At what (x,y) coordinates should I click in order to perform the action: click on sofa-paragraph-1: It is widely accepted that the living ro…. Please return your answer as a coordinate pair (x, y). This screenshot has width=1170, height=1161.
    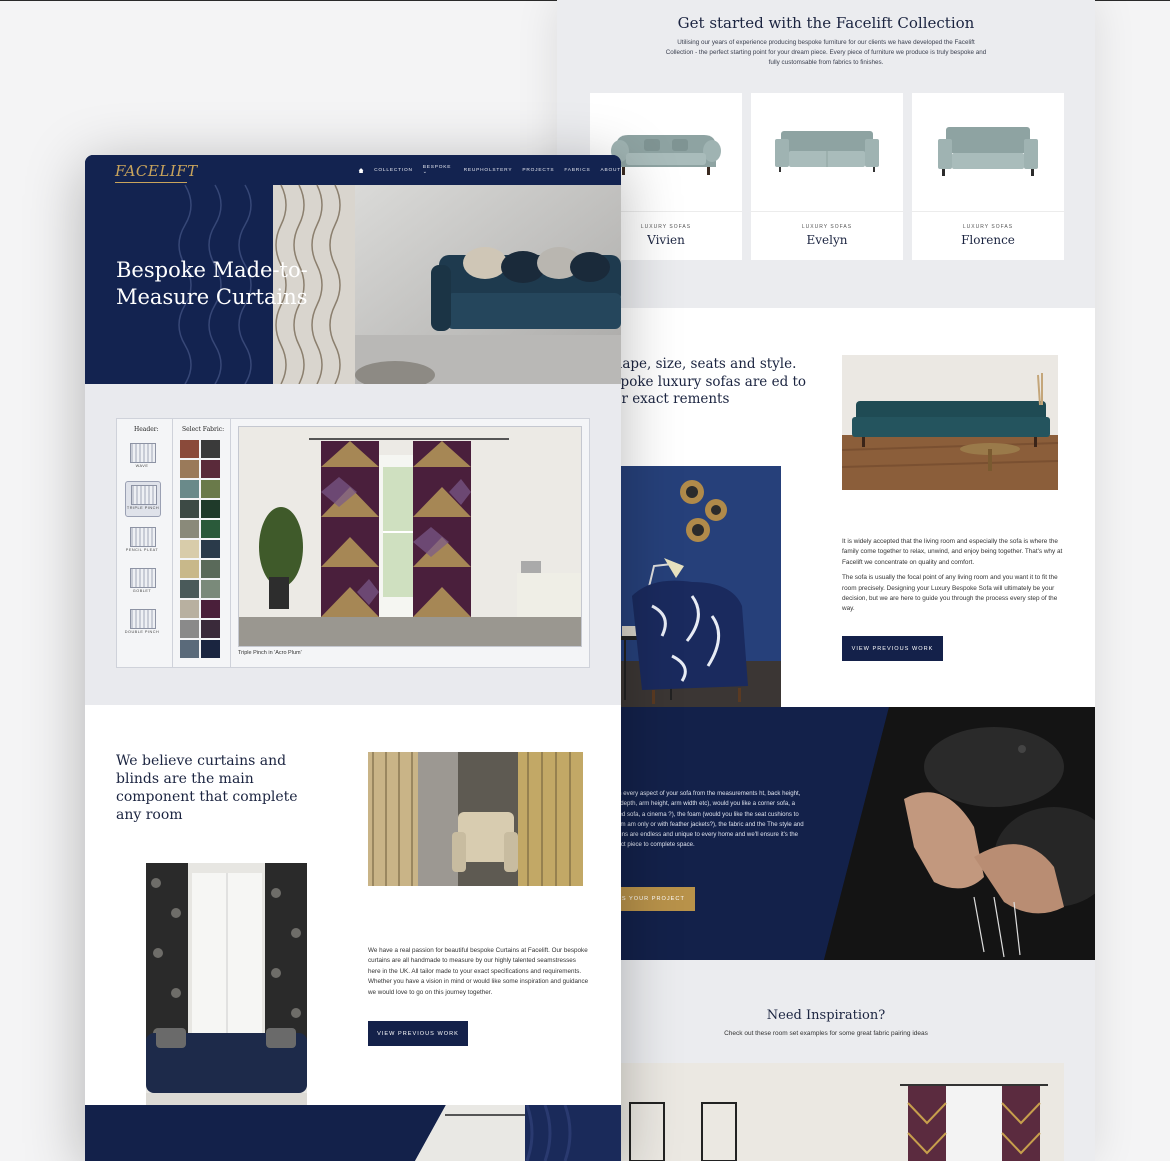
    Looking at the image, I should click on (952, 552).